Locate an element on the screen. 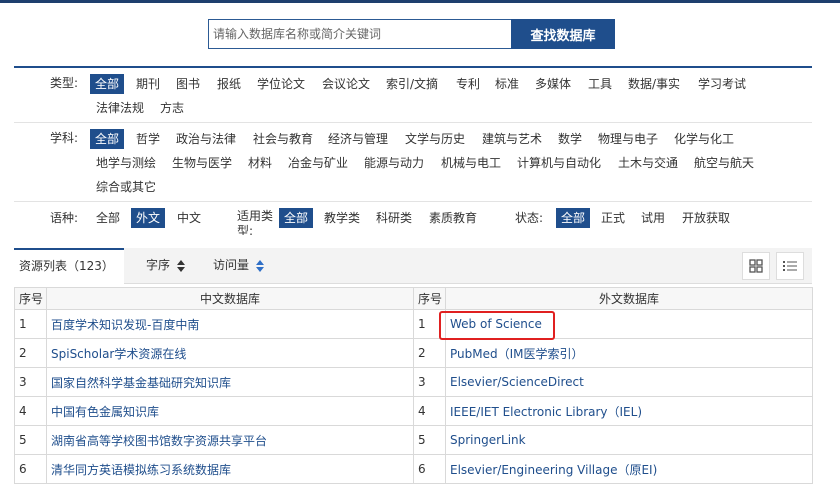 This screenshot has height=491, width=840. cn-database-link: 国家自然科学基金基础研究知识库 is located at coordinates (230, 382).